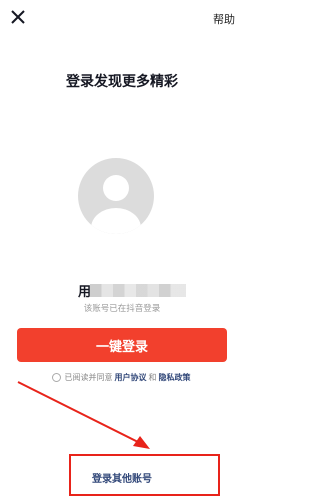 This screenshot has width=320, height=503. What do you see at coordinates (122, 477) in the screenshot?
I see `login-other-account-link: 登录其他账号` at bounding box center [122, 477].